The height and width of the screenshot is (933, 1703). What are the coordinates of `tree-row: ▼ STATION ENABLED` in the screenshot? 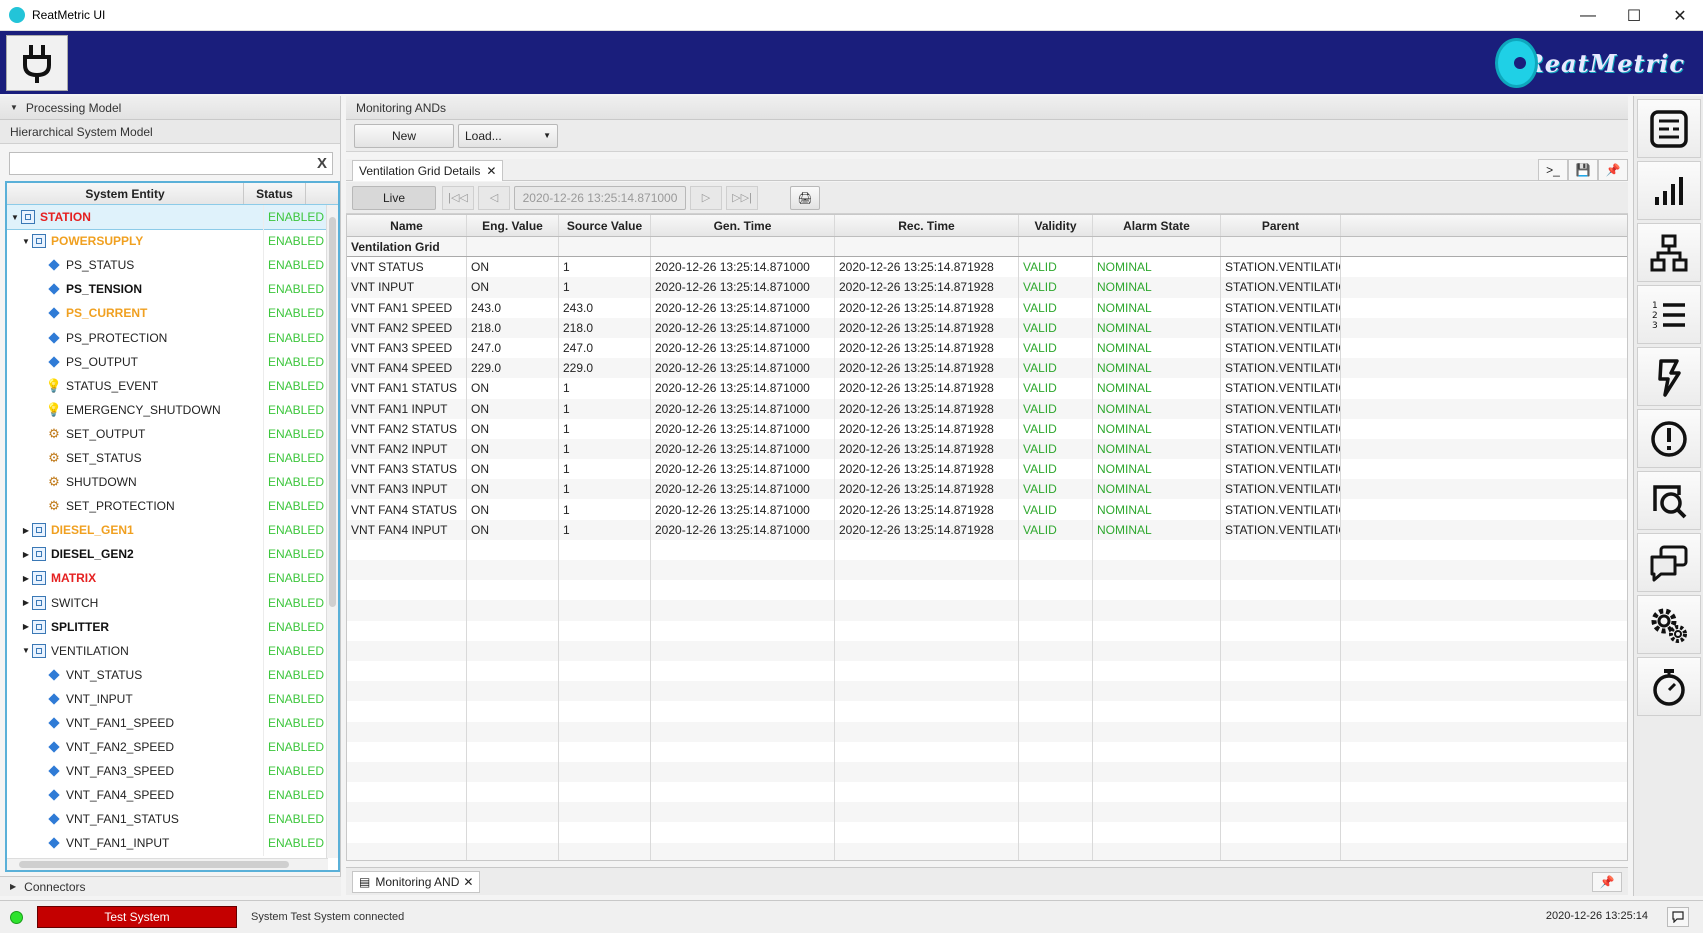 It's located at (172, 217).